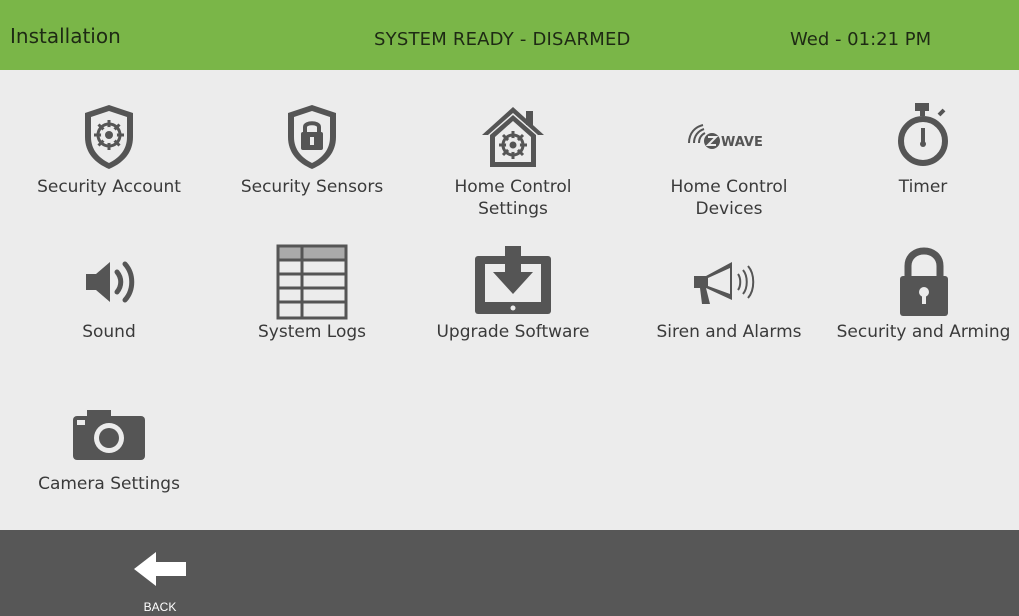  What do you see at coordinates (312, 332) in the screenshot?
I see `tile-label: System Logs` at bounding box center [312, 332].